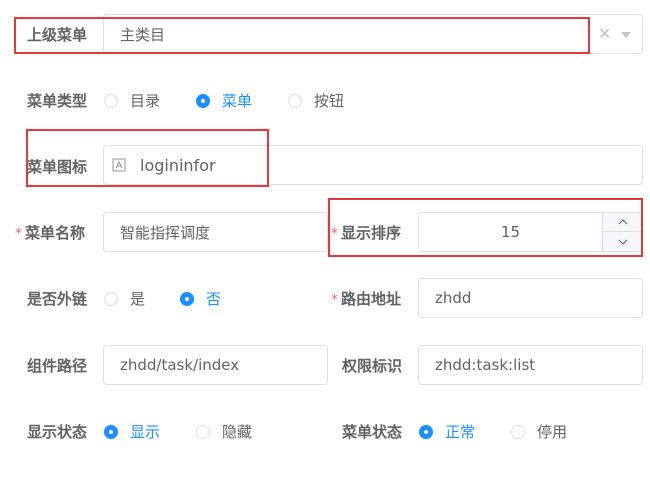 This screenshot has height=504, width=650. I want to click on radio-display-hide-label: 隐藏, so click(237, 432).